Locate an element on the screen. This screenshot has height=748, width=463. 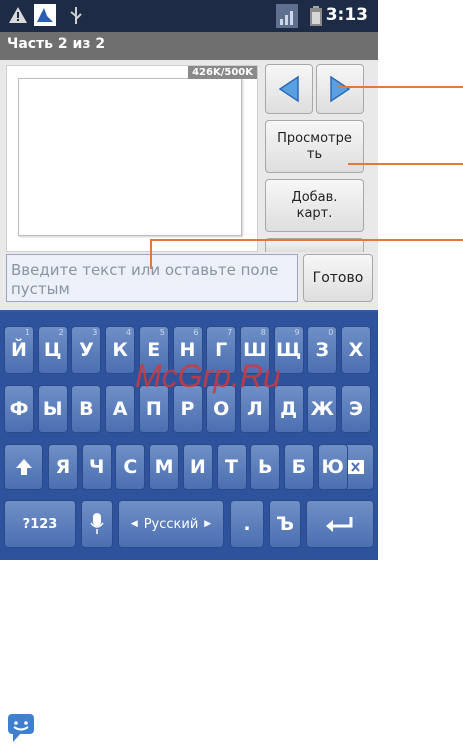
key-Э: Э is located at coordinates (356, 409).